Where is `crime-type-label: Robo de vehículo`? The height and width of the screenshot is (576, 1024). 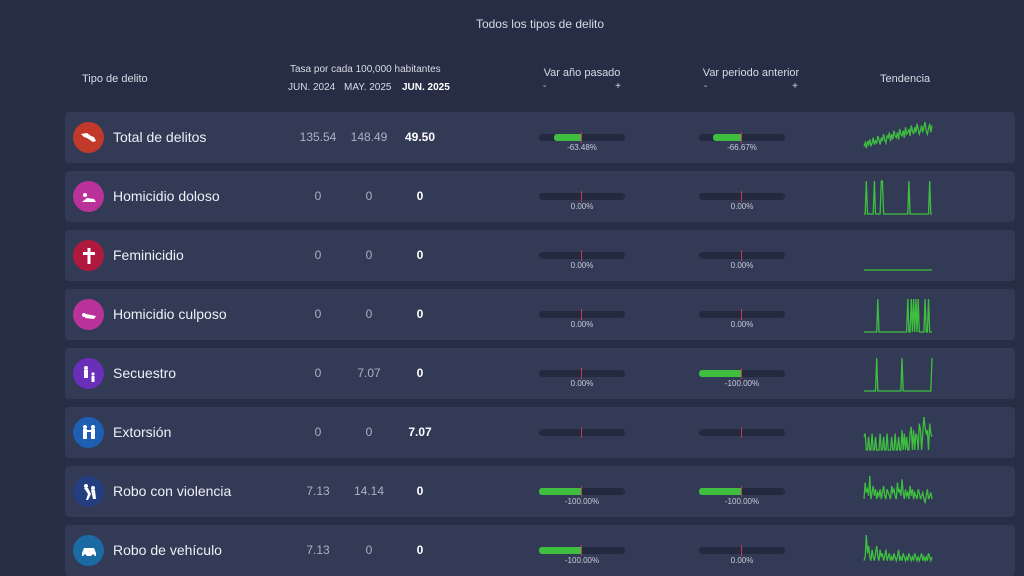
crime-type-label: Robo de vehículo is located at coordinates (167, 550).